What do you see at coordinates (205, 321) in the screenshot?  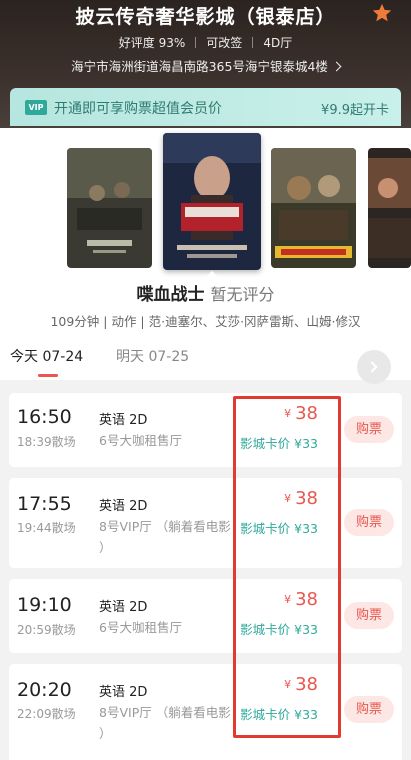 I see `movie-info: 109分钟 | 动作 | 范·迪塞尔、艾莎·冈萨雷斯、山姆·修汉` at bounding box center [205, 321].